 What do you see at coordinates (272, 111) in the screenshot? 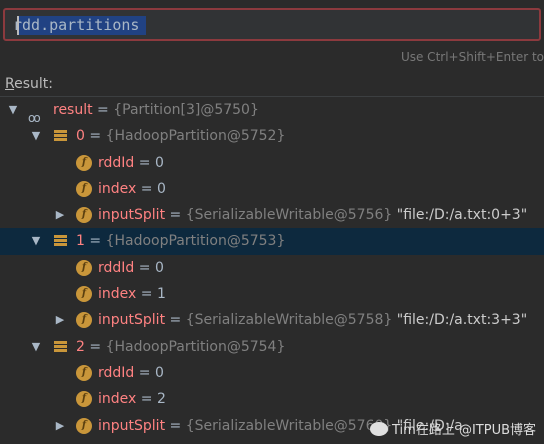
I see `tree-node-result: ▼ oo result = {Partition[3]@5750}` at bounding box center [272, 111].